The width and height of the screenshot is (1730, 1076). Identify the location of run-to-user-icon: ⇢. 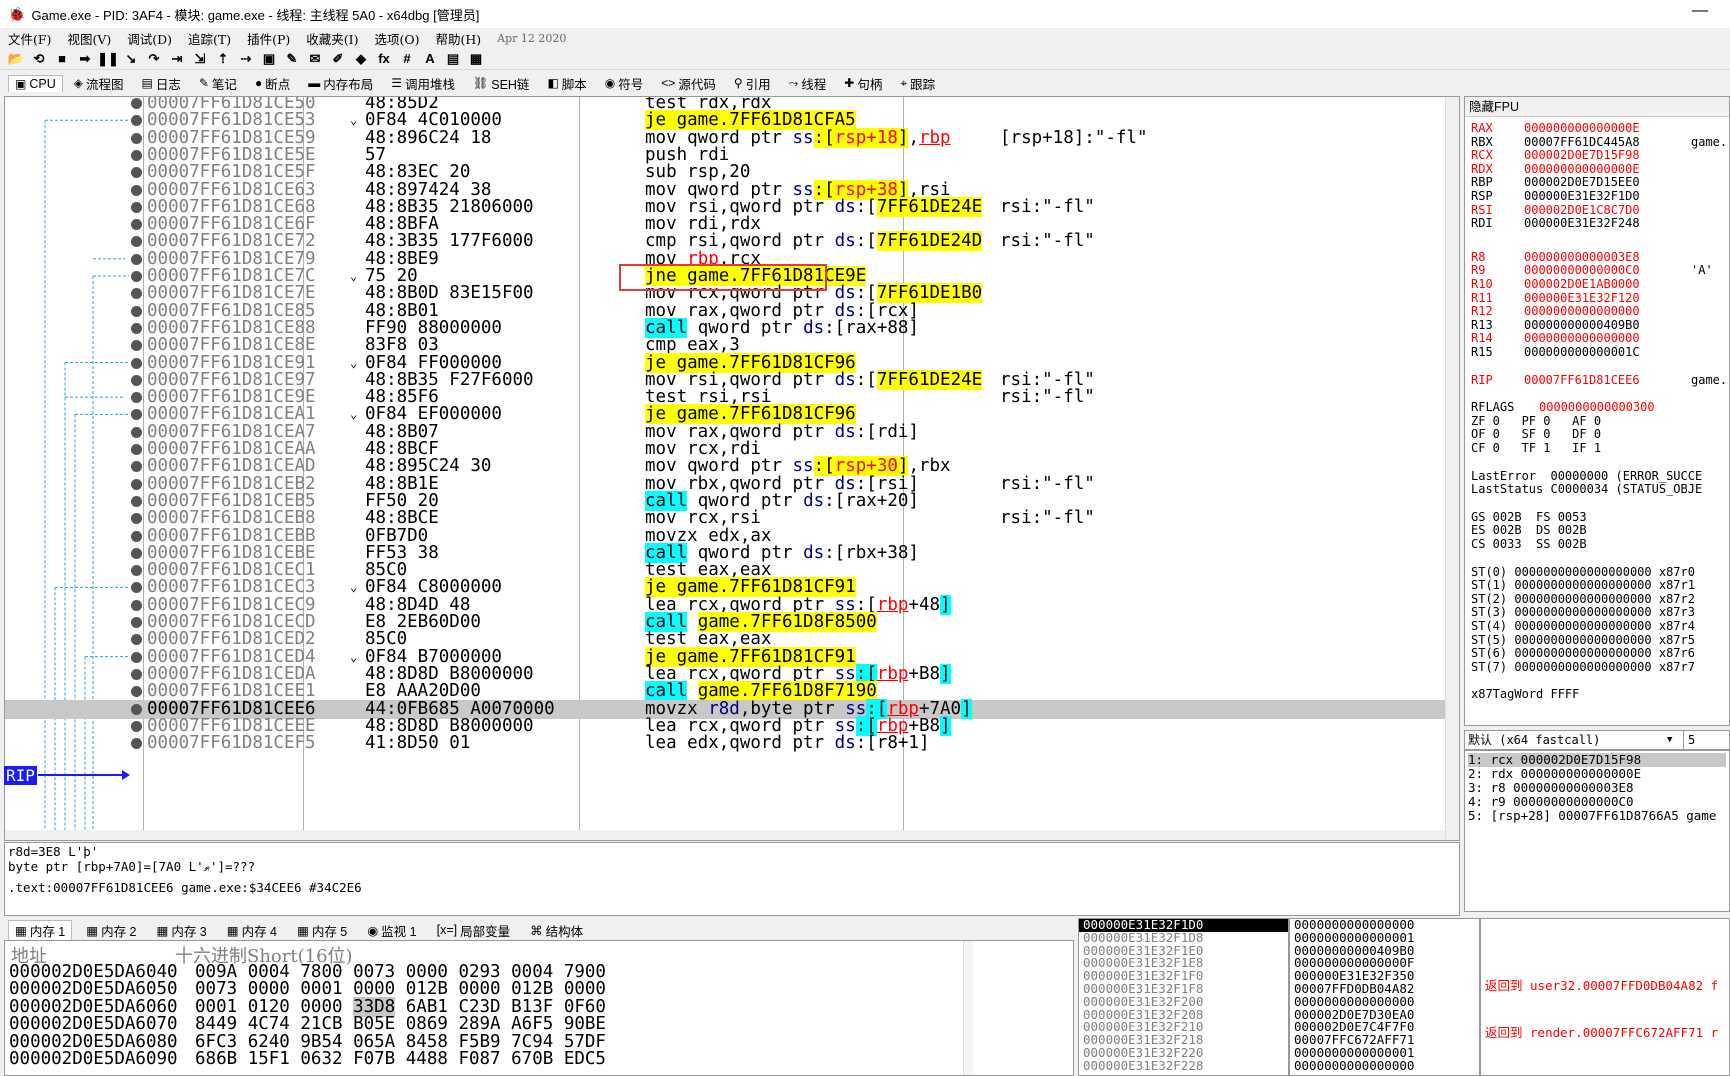
(246, 59).